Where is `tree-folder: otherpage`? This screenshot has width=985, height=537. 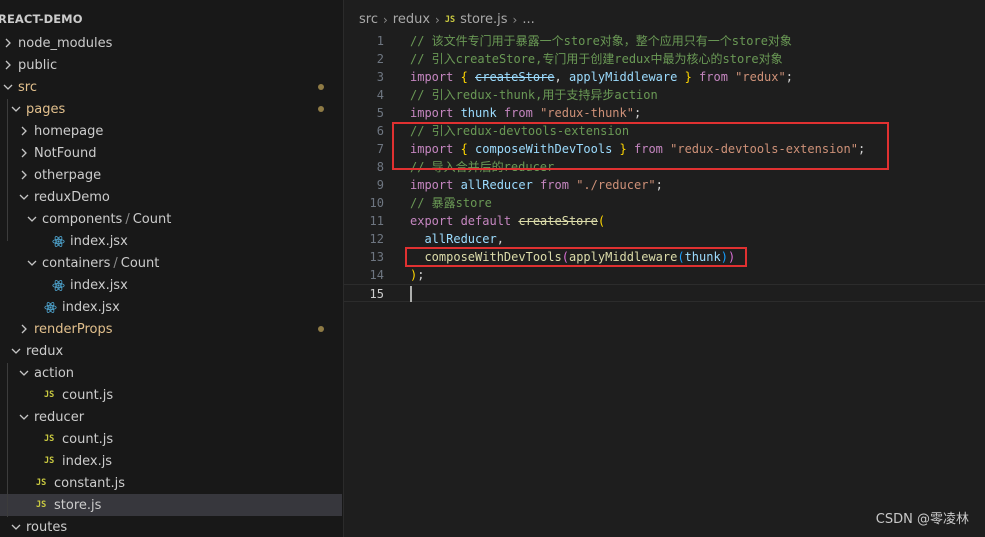
tree-folder: otherpage is located at coordinates (171, 175).